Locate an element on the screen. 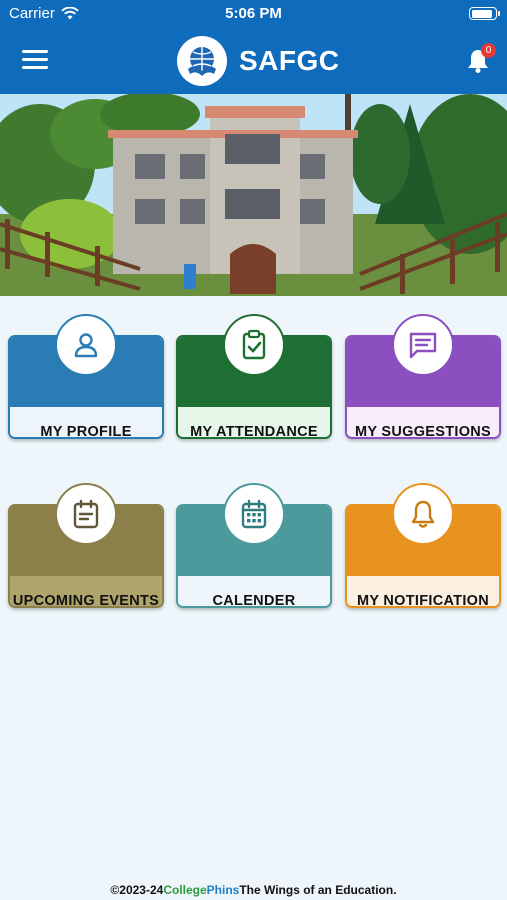 The width and height of the screenshot is (507, 900). tile-label: MY SUGGESTIONS is located at coordinates (423, 422).